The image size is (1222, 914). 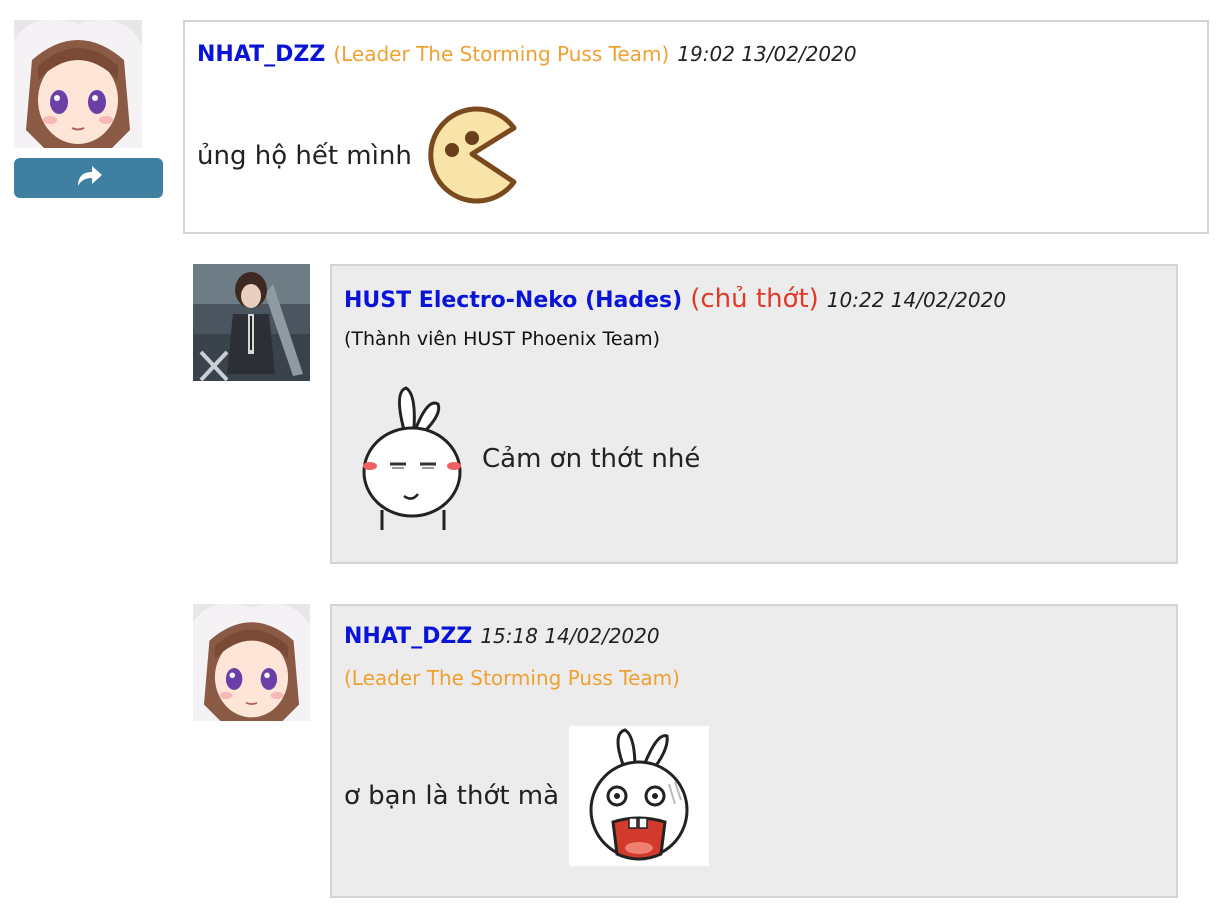 I want to click on comment-member-team: (Thành viên HUST Phoenix Team), so click(x=502, y=339).